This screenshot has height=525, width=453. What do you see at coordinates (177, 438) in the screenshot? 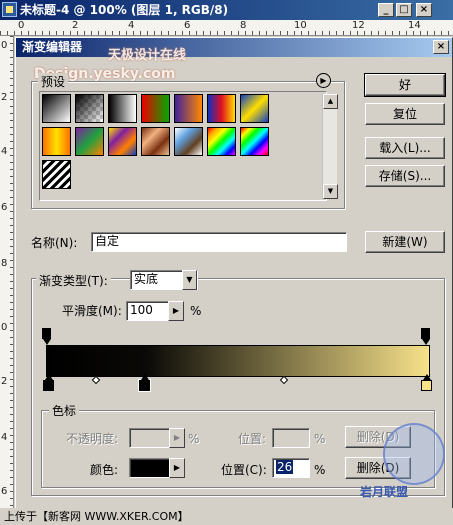
I see `opacity-slider-arrow-icon: ▶` at bounding box center [177, 438].